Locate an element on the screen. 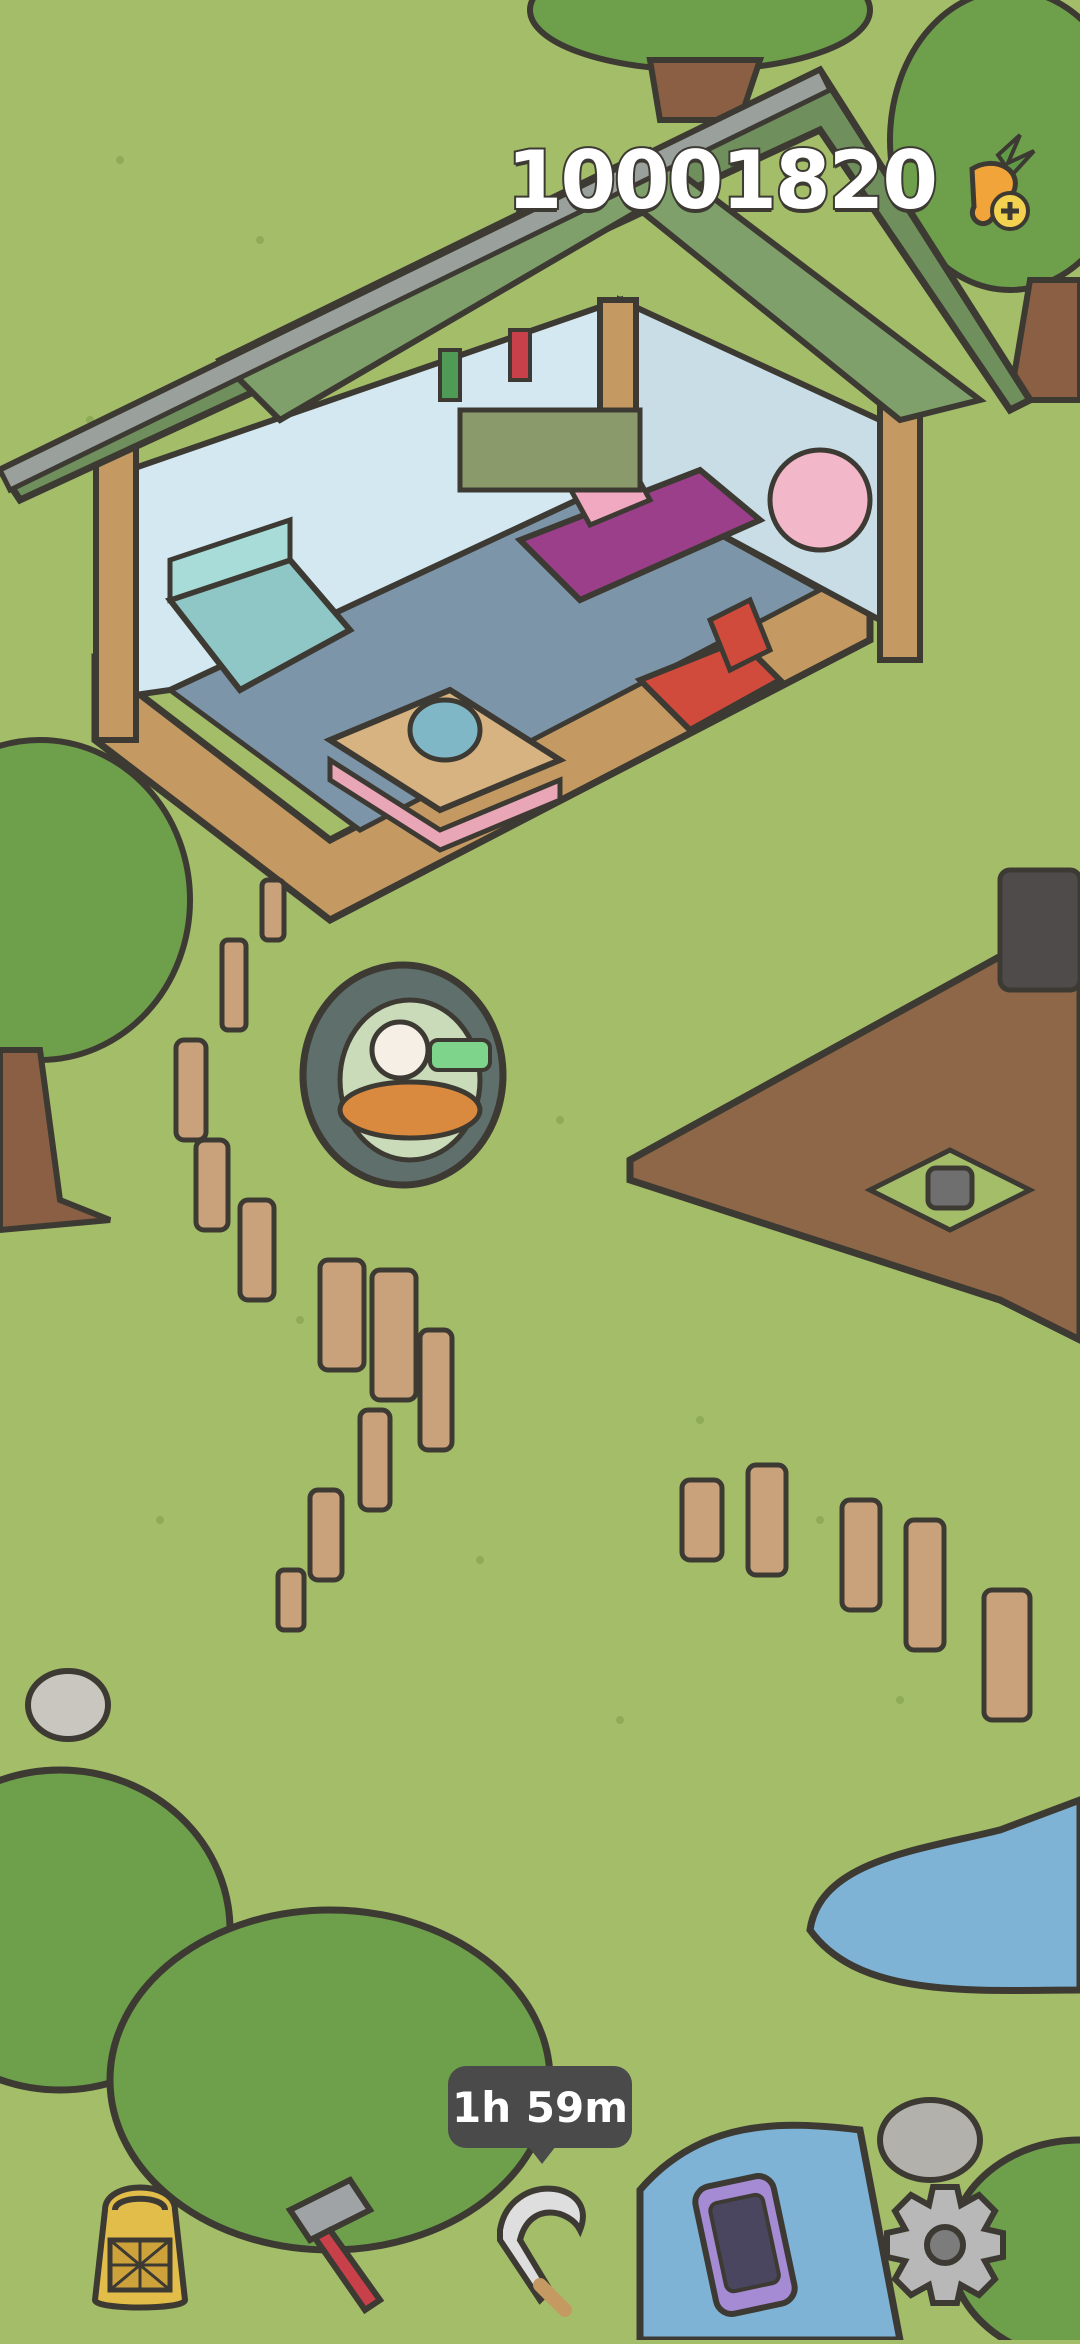  phone-icon is located at coordinates (740, 2245).